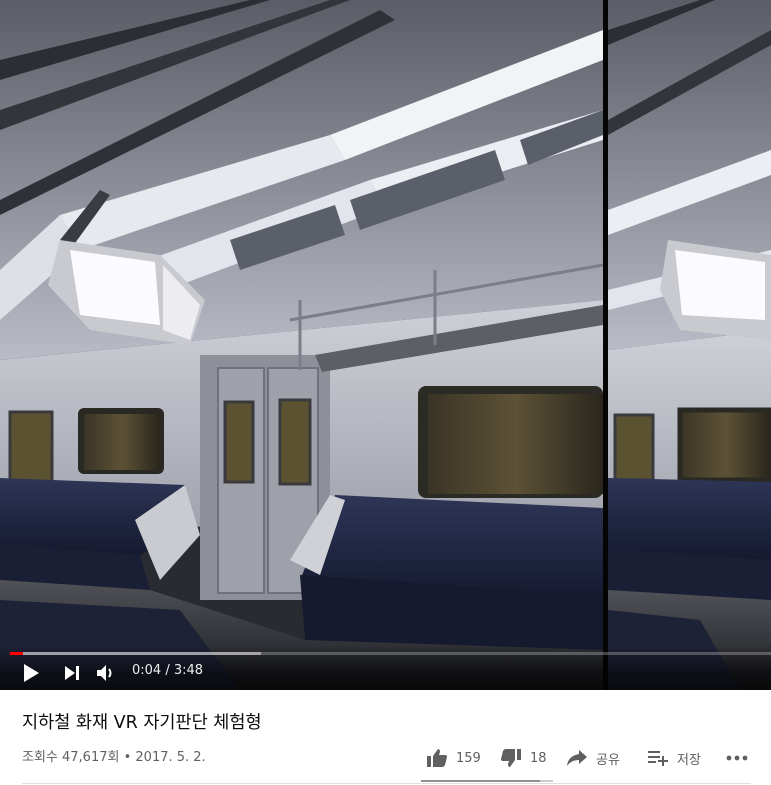  What do you see at coordinates (674, 758) in the screenshot?
I see `save-button: 저장` at bounding box center [674, 758].